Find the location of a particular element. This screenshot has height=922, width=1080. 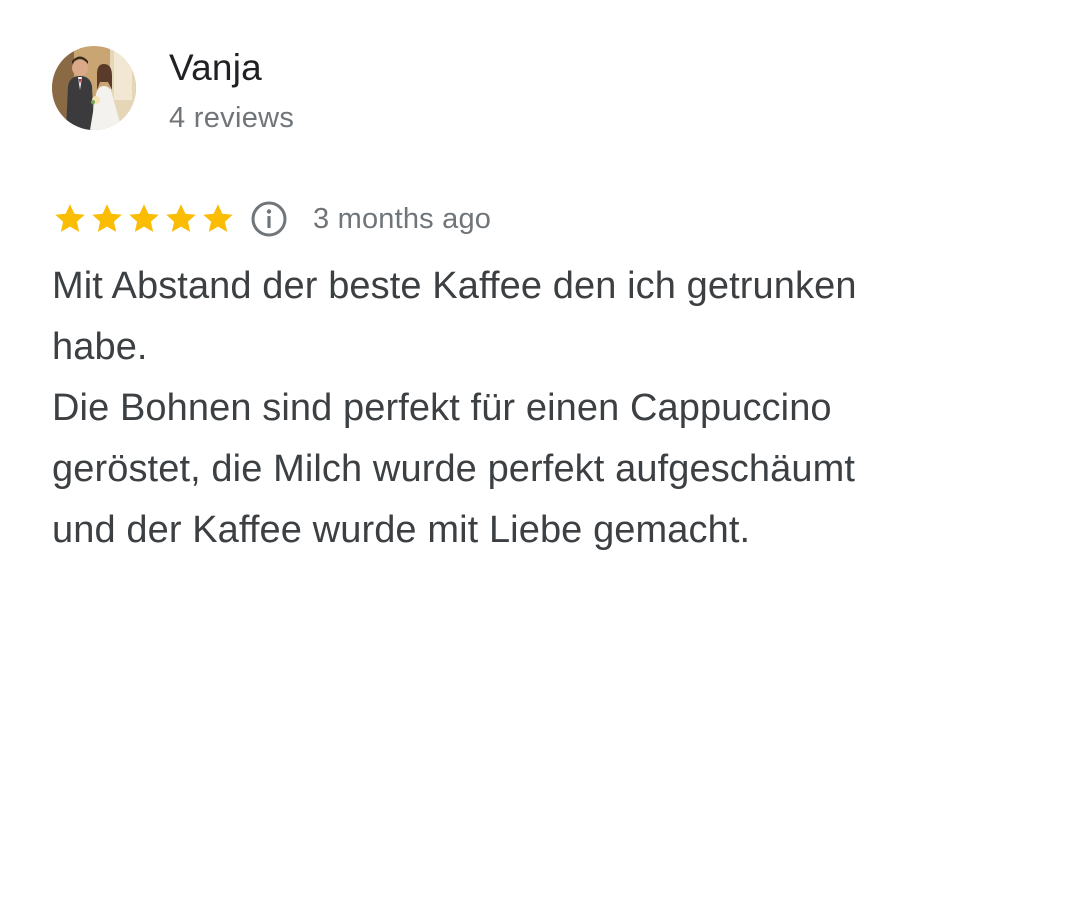

star-rating is located at coordinates (144, 219).